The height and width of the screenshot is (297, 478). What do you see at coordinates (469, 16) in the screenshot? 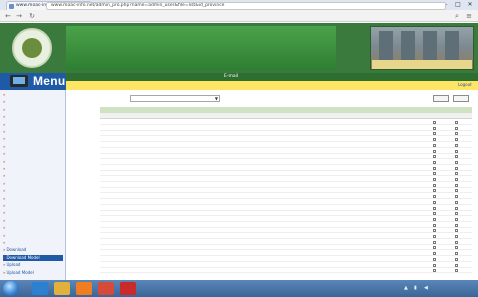
I see `menu-icon: ≡` at bounding box center [469, 16].